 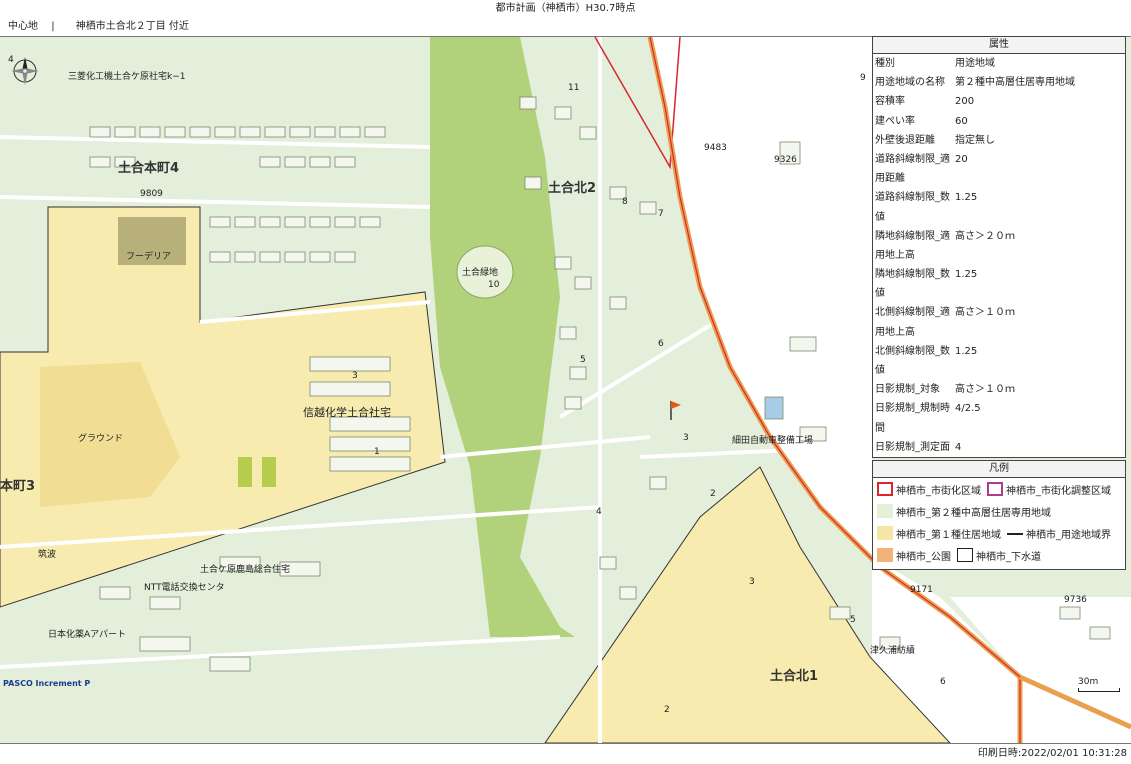 What do you see at coordinates (572, 188) in the screenshot?
I see `area-label: 土合北2` at bounding box center [572, 188].